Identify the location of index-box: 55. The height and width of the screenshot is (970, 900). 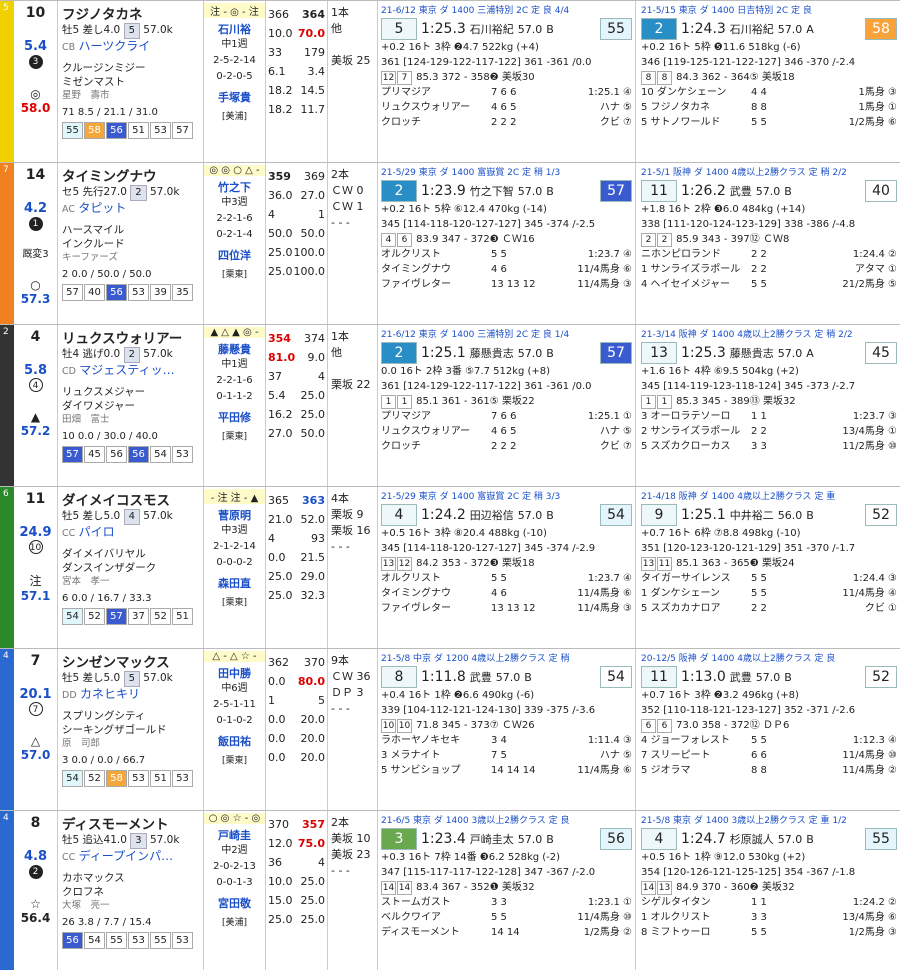
(160, 940).